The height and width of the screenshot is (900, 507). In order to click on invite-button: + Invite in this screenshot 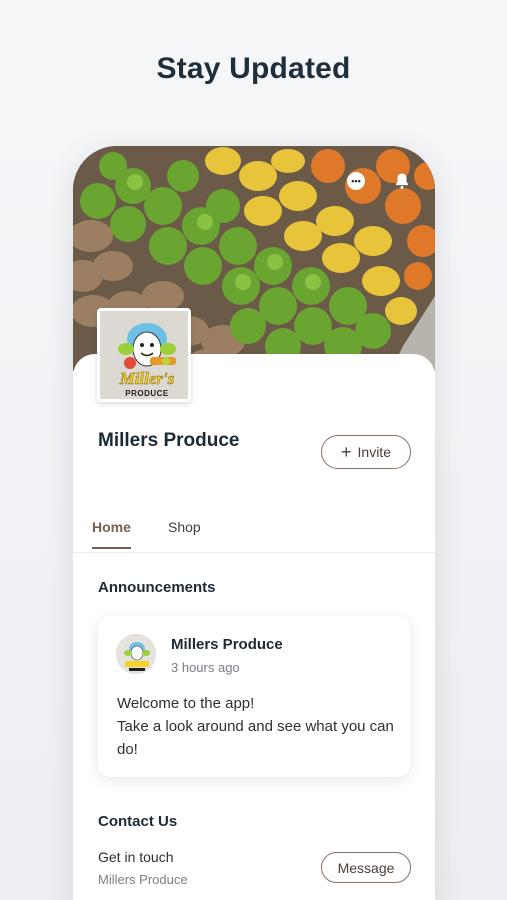, I will do `click(366, 452)`.